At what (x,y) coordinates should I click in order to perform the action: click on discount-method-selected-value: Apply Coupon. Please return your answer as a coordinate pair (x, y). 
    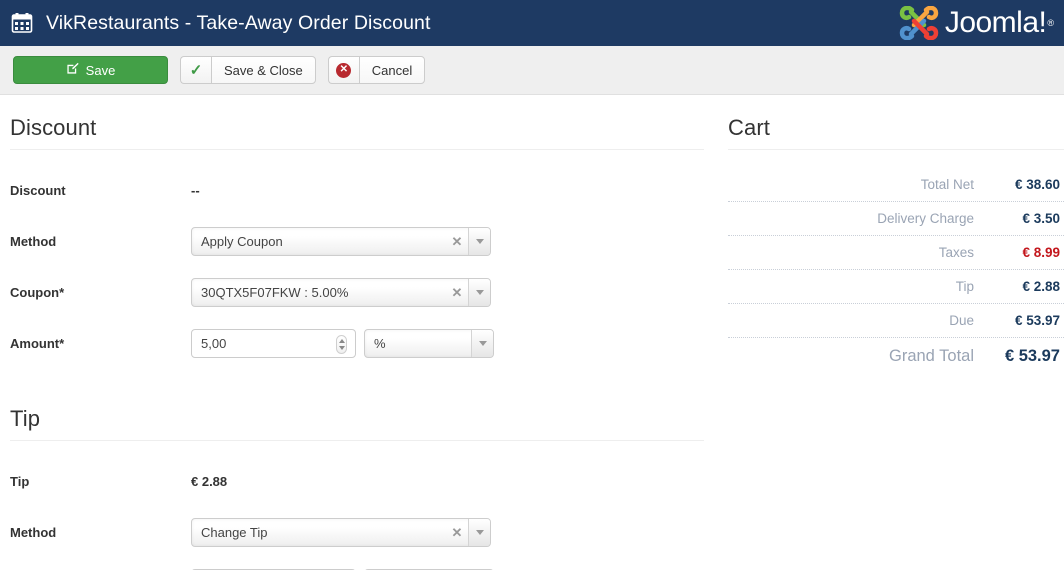
    Looking at the image, I should click on (242, 241).